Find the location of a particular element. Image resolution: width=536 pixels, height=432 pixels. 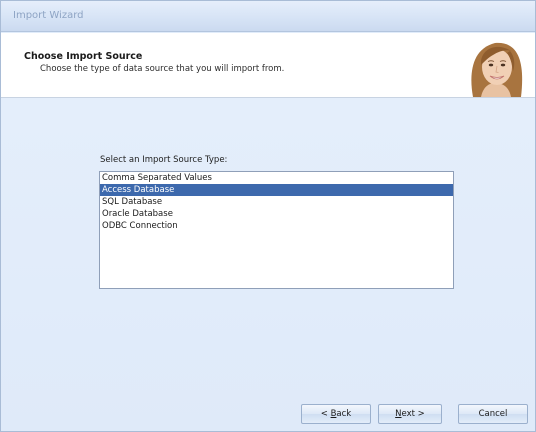

list-item-oracle-database: Oracle Database is located at coordinates (276, 214).